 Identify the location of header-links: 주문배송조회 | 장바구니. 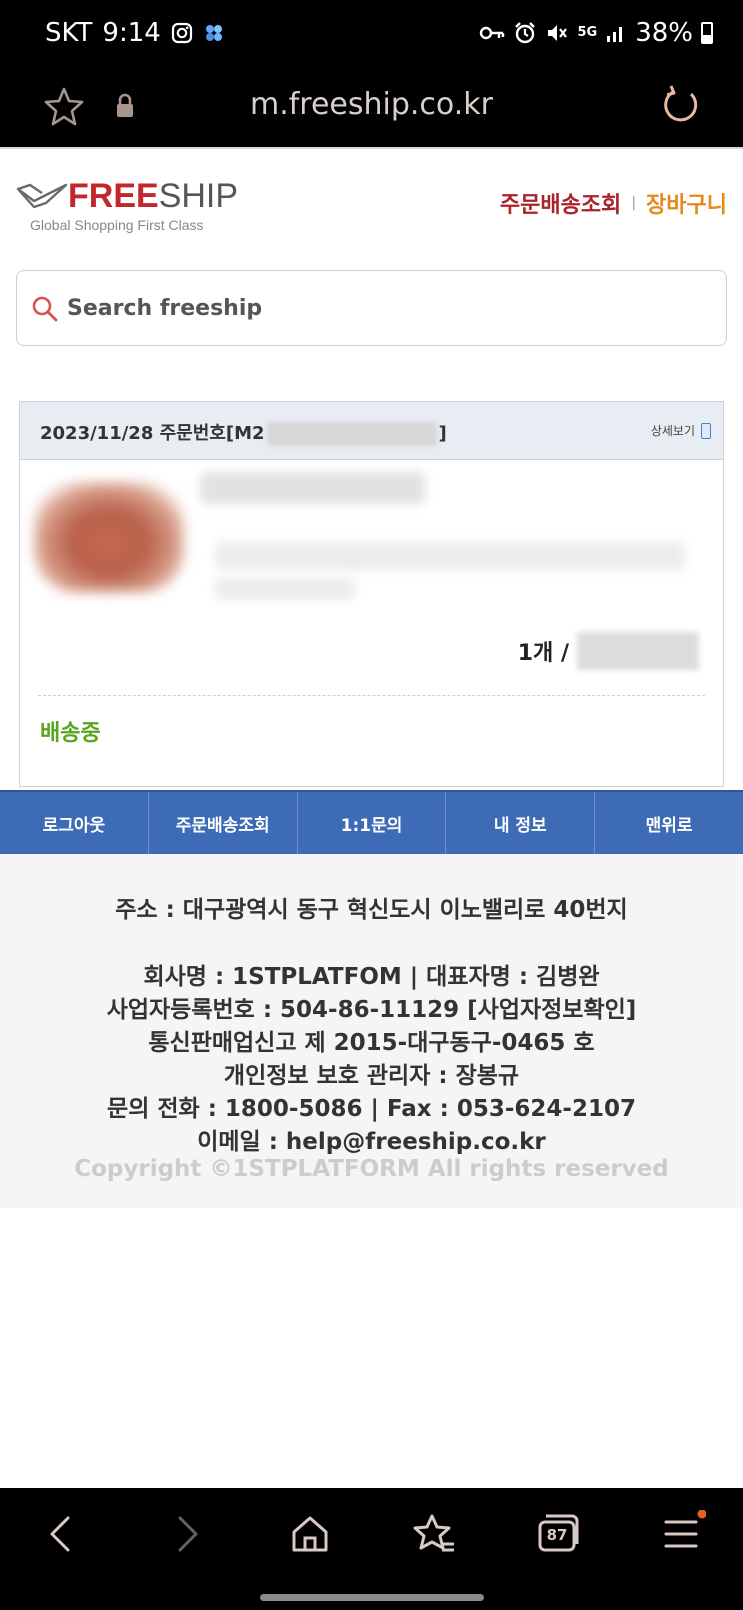
(613, 203).